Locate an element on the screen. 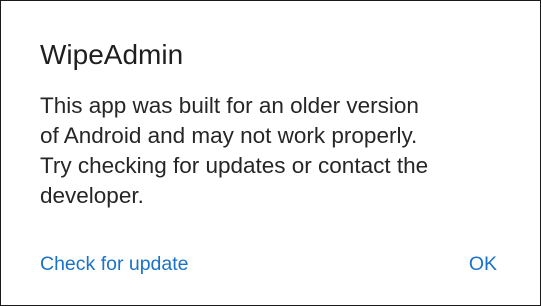 This screenshot has height=306, width=541. check-for-update-button: Check for update is located at coordinates (114, 264).